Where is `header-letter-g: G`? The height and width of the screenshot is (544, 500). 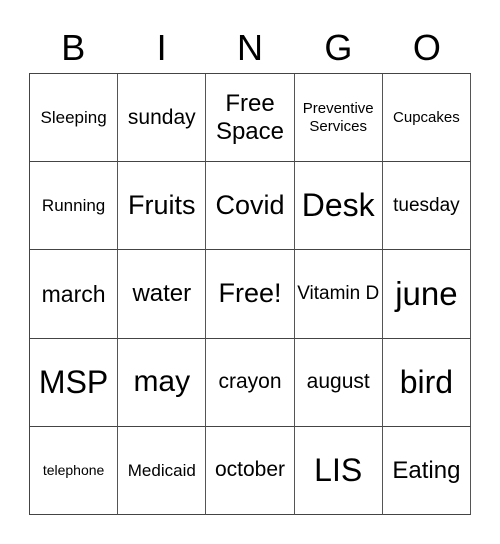 header-letter-g: G is located at coordinates (338, 47).